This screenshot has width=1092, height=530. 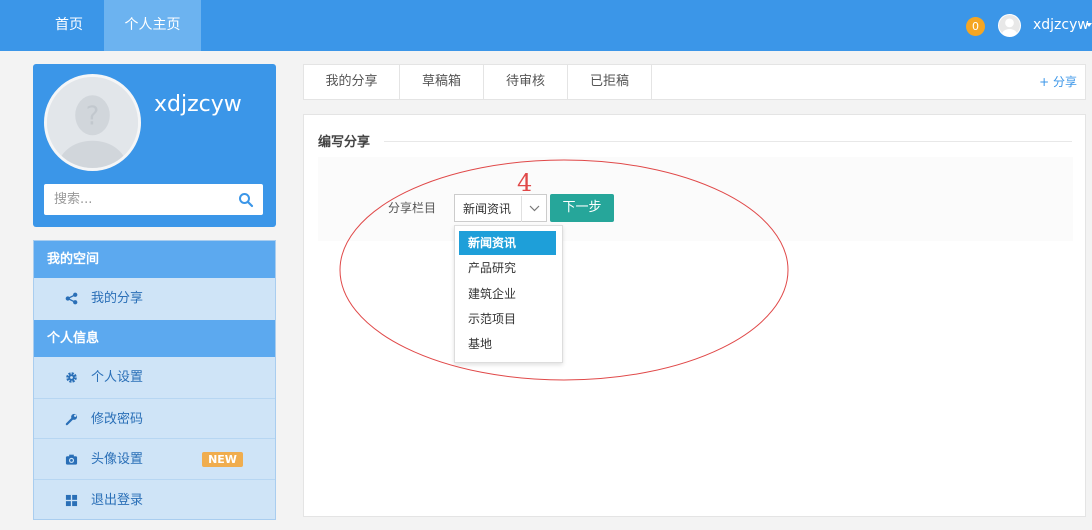 I want to click on default-avatar-icon: ?, so click(x=92, y=122).